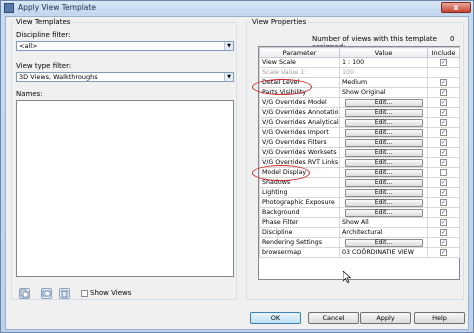  I want to click on parameter-cell: V/G Overrides Analytical, so click(299, 122).